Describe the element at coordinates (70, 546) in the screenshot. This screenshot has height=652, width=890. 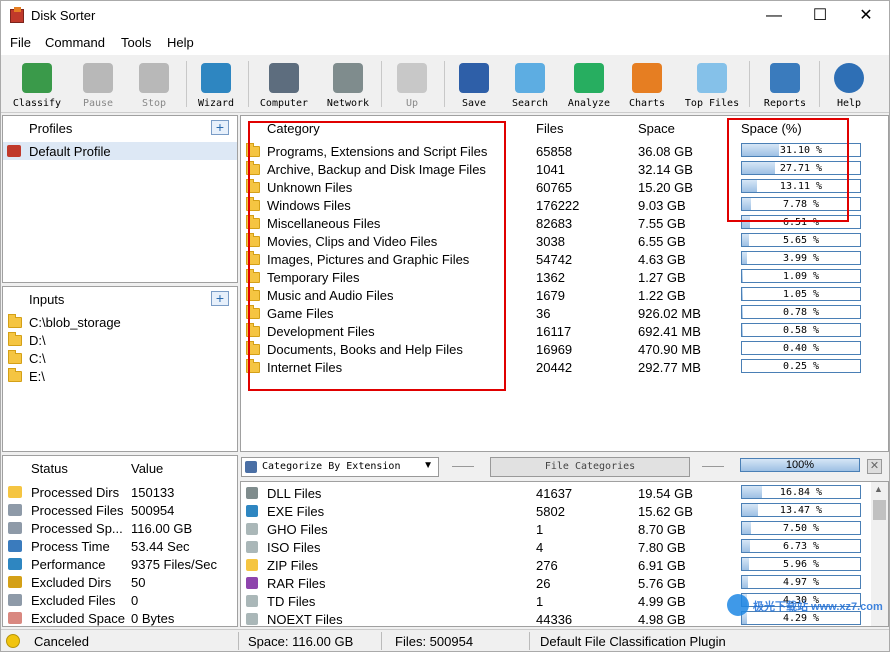
I see `status-label: Process Time` at that location.